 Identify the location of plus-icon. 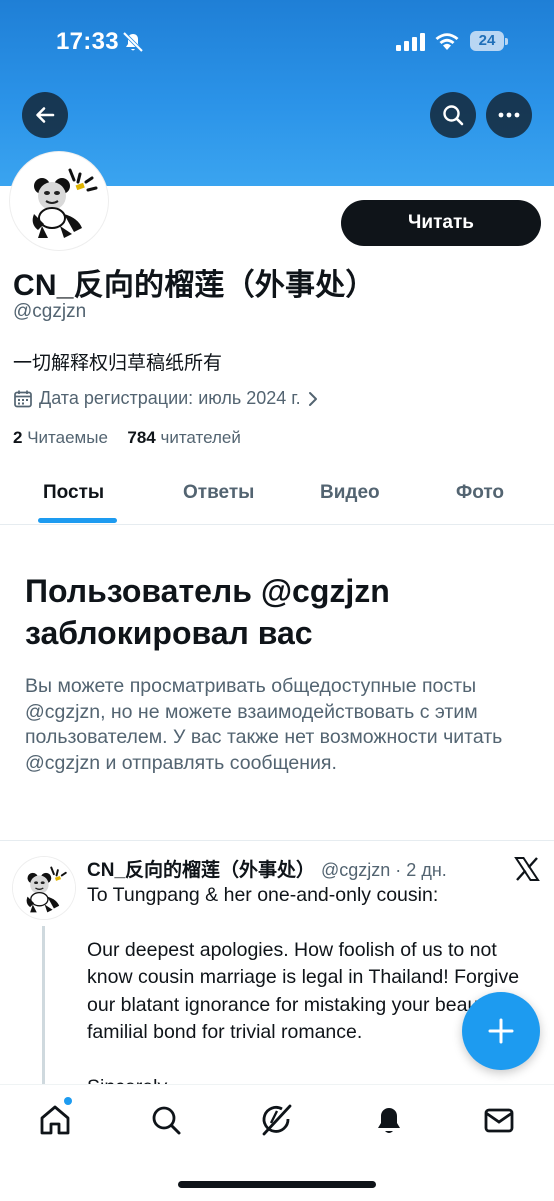
(501, 1031).